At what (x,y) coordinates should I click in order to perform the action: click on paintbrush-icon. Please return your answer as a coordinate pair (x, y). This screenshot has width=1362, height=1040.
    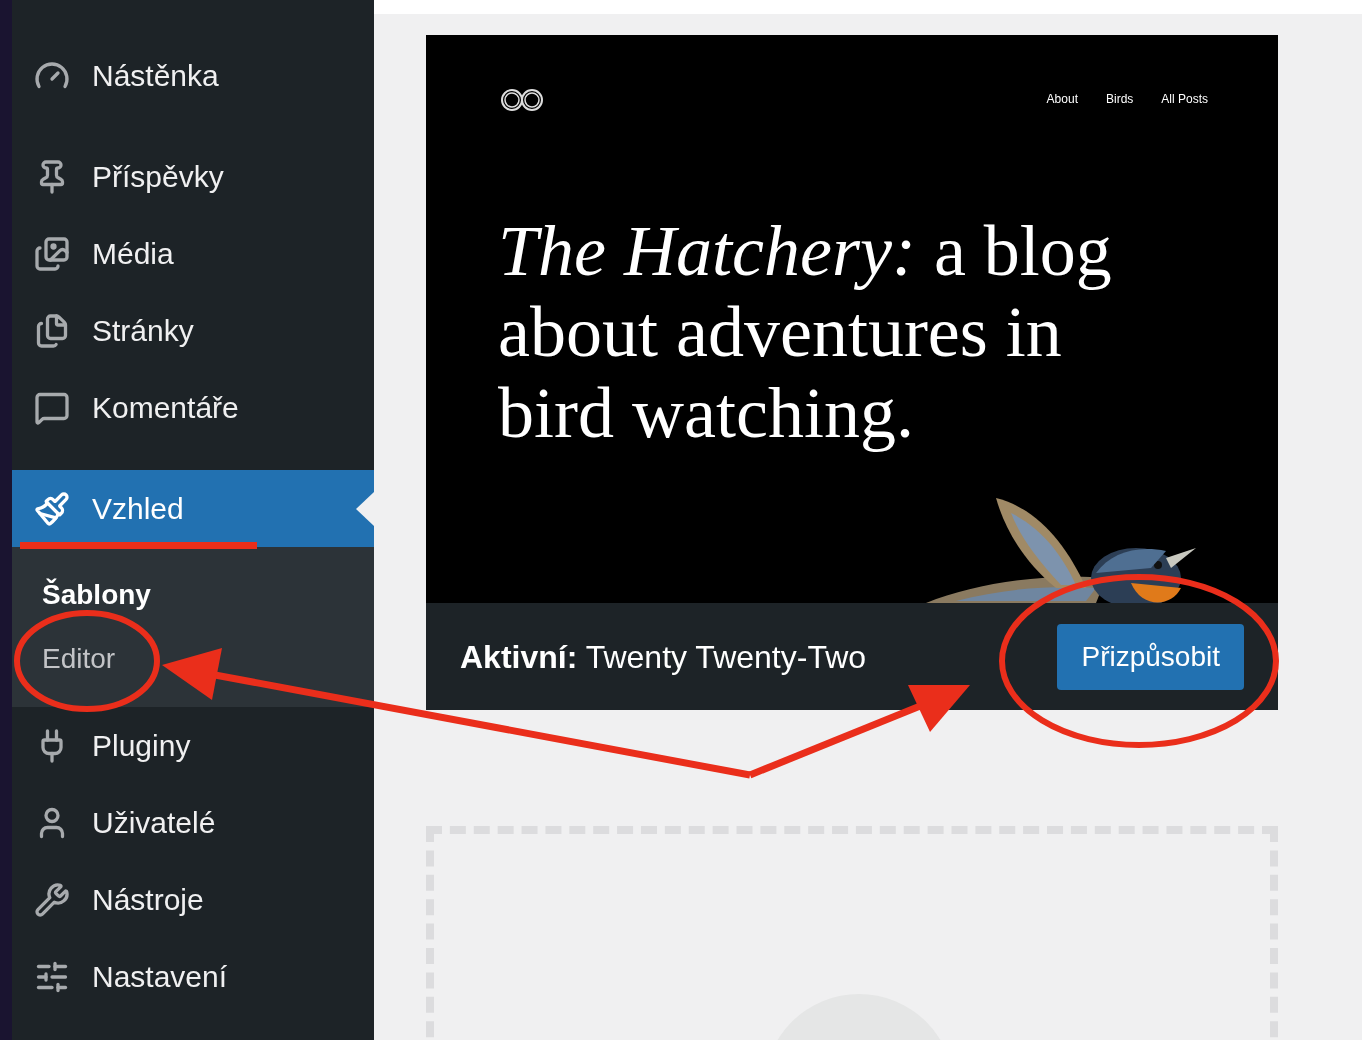
    Looking at the image, I should click on (52, 508).